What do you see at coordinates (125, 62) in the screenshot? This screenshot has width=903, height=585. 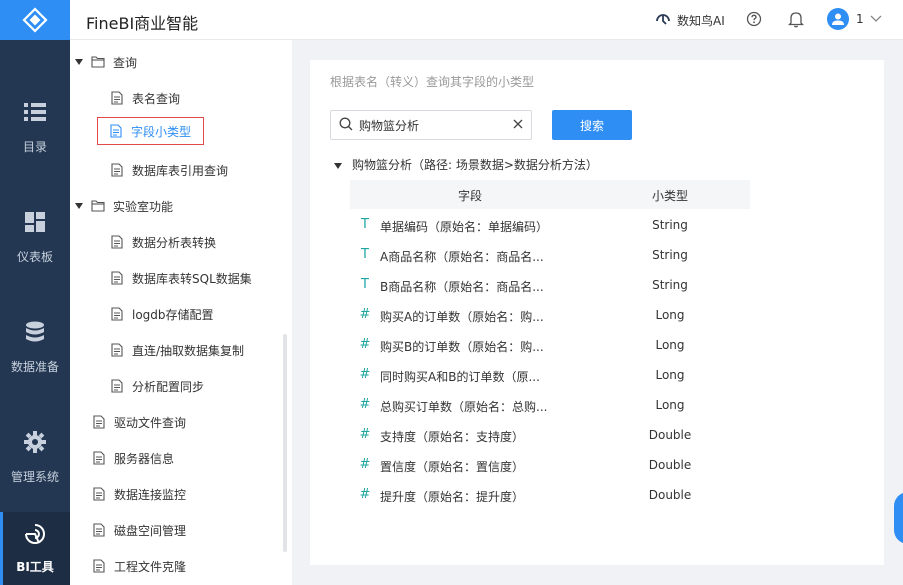 I see `tree-item-label: 查询` at bounding box center [125, 62].